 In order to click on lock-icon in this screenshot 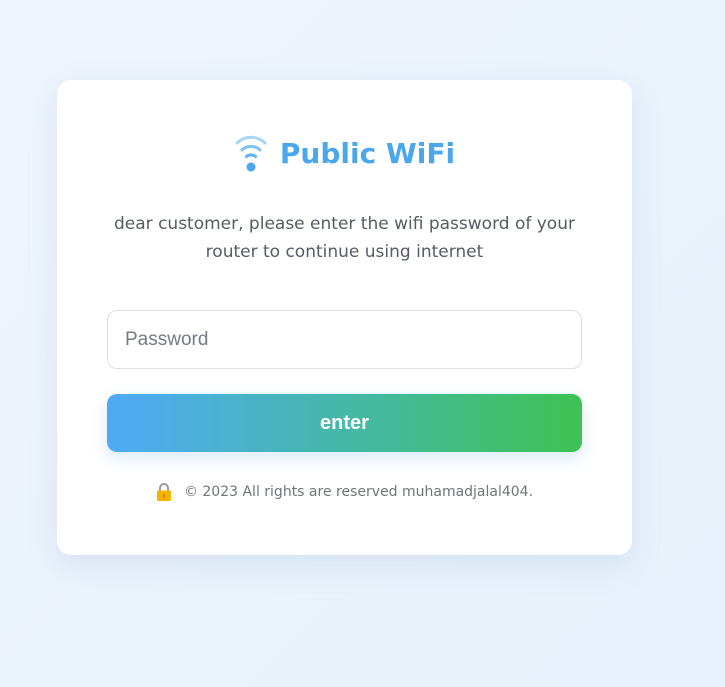, I will do `click(163, 492)`.